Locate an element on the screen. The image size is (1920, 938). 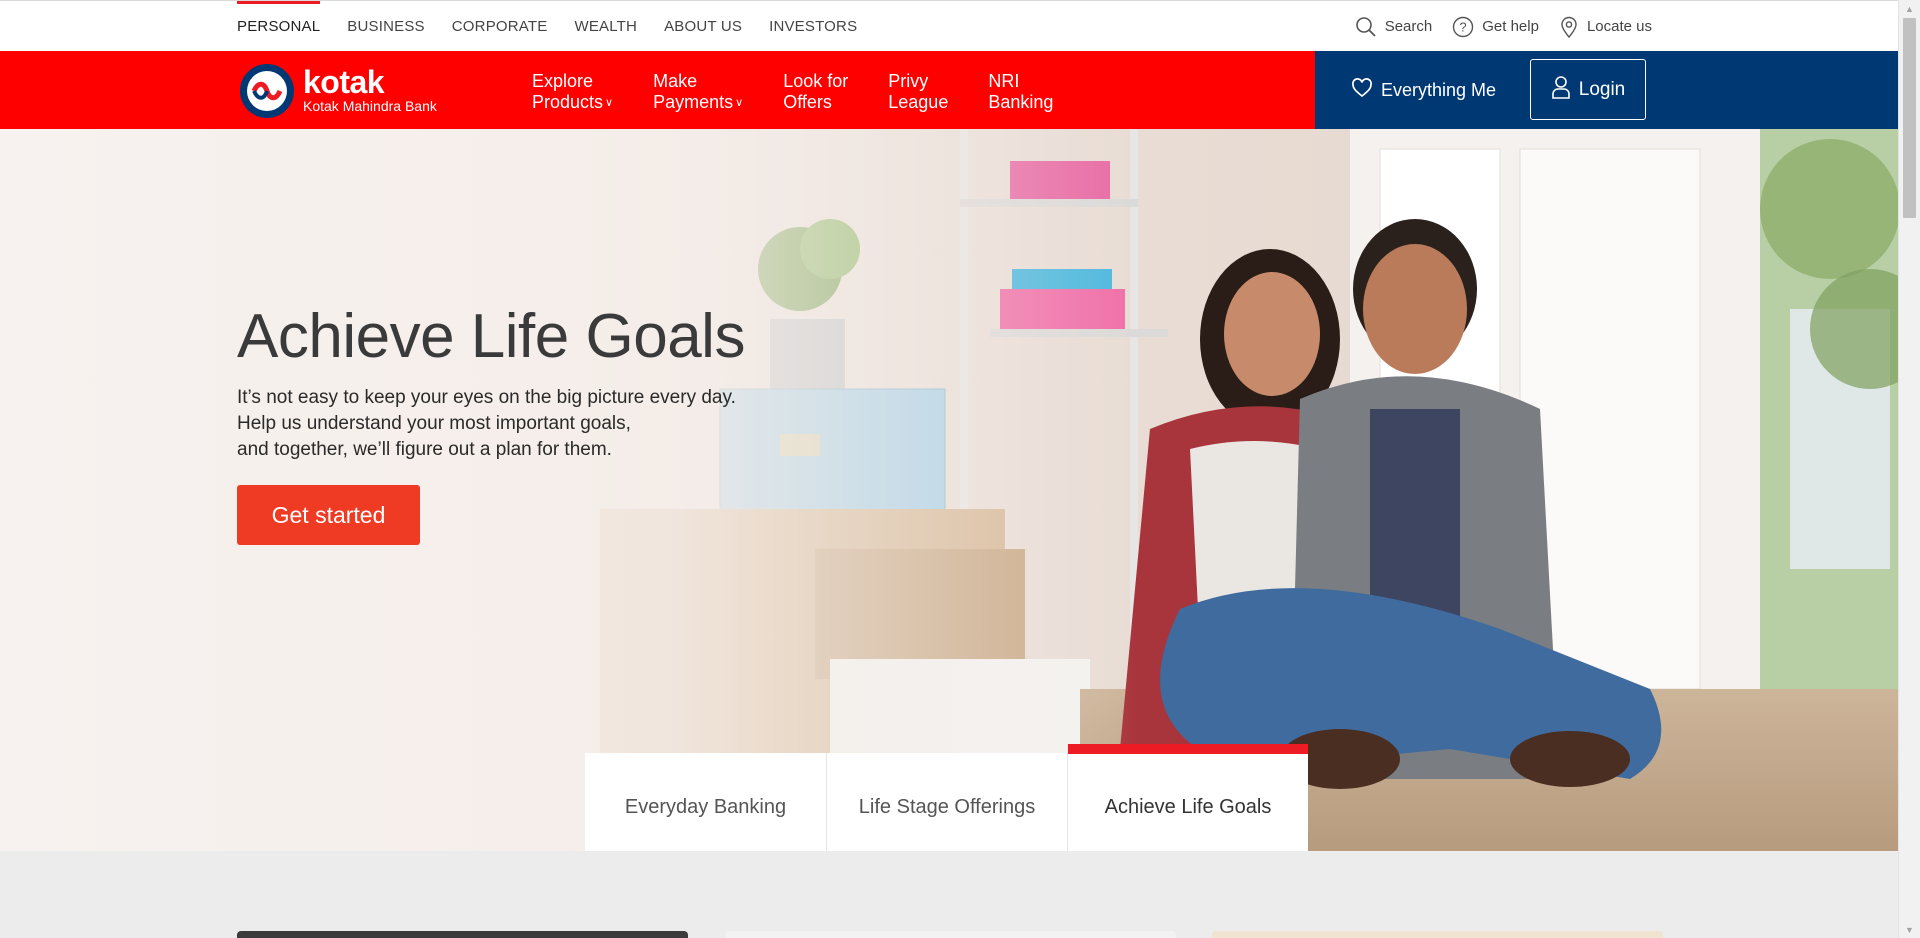
brand-subtitle: Kotak Mahindra Bank is located at coordinates (370, 105).